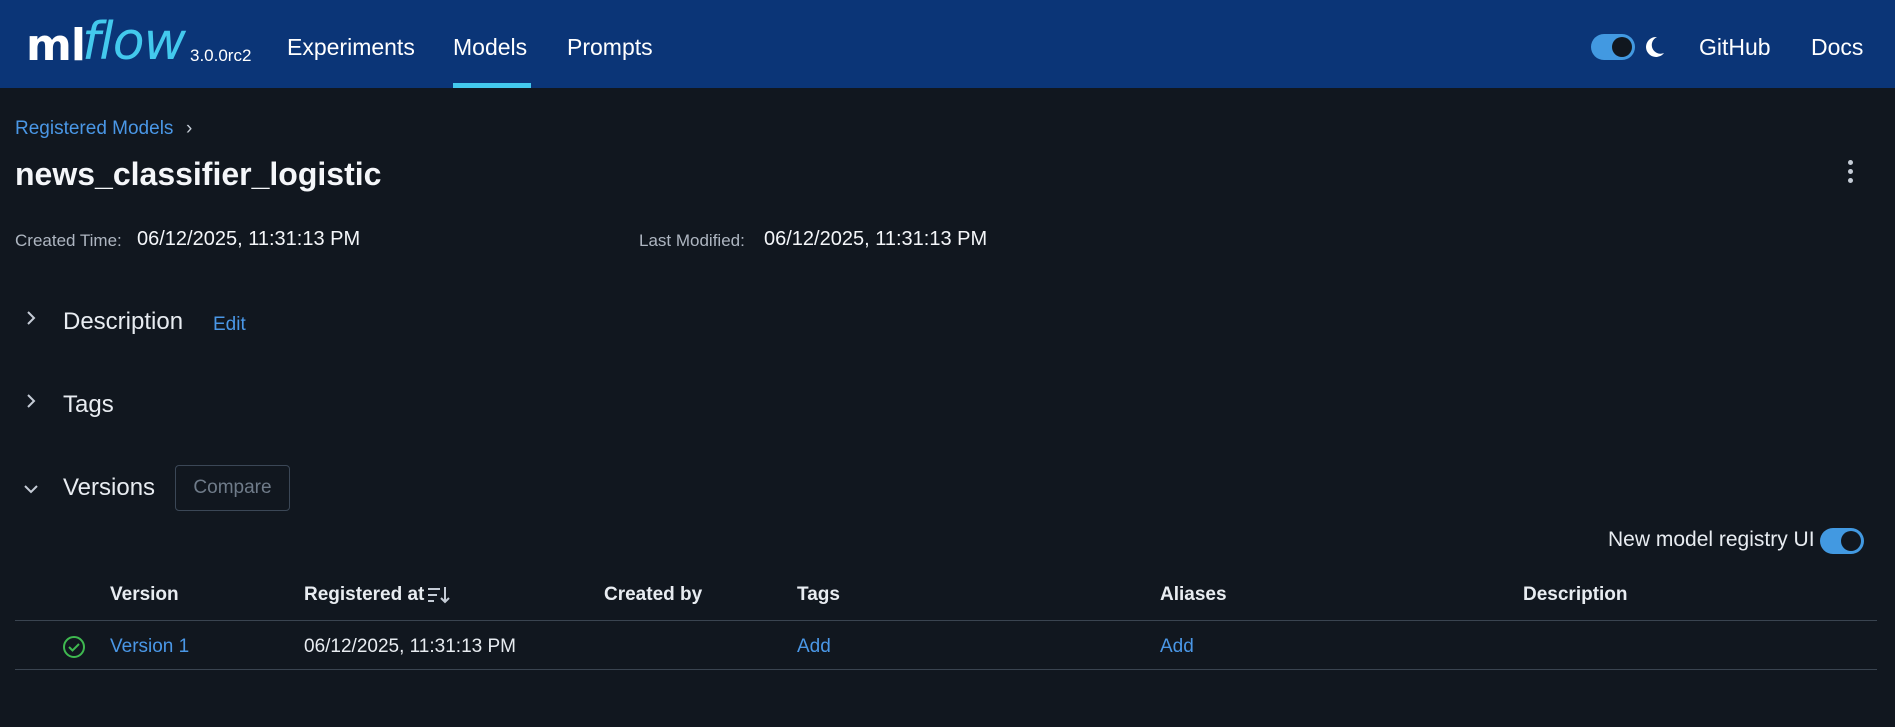 The image size is (1895, 727). What do you see at coordinates (610, 47) in the screenshot?
I see `nav-prompts: Prompts` at bounding box center [610, 47].